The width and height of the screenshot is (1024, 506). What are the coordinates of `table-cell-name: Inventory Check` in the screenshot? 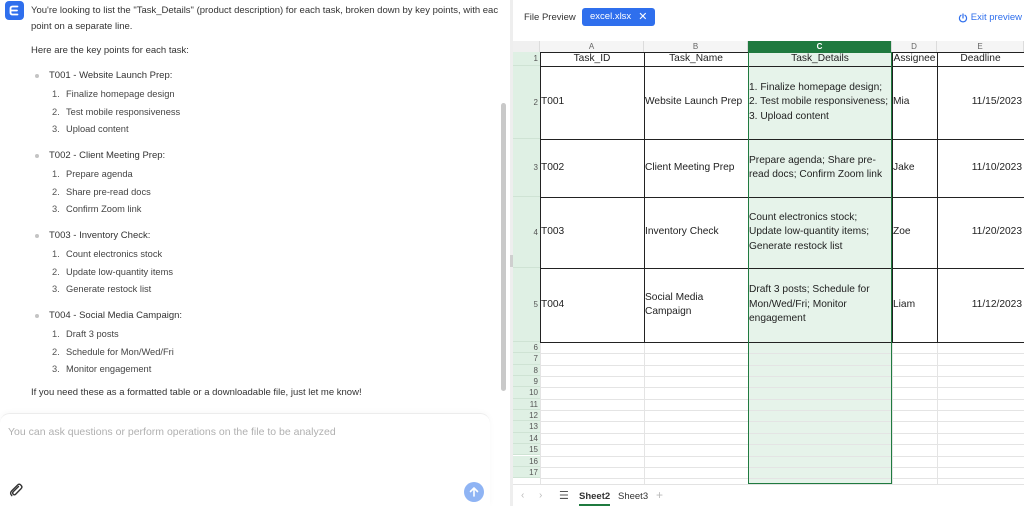 It's located at (695, 232).